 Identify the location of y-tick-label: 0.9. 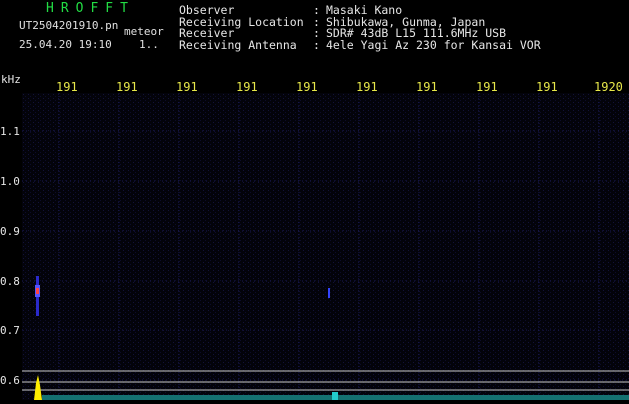
(10, 231).